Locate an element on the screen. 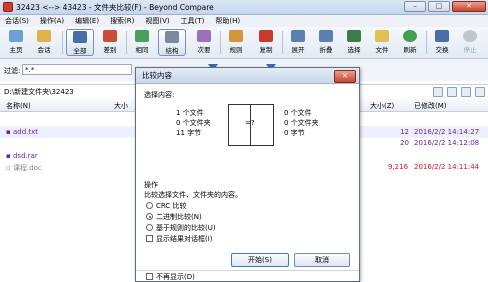  structure-icon is located at coordinates (172, 37).